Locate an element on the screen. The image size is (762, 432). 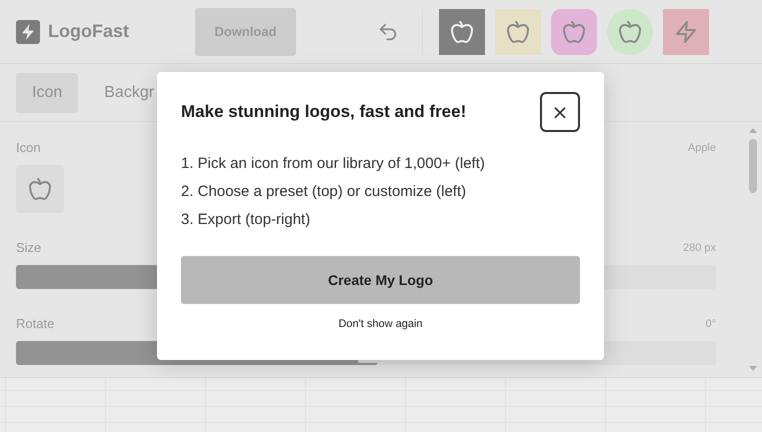
slider-reading: 280 px is located at coordinates (699, 248).